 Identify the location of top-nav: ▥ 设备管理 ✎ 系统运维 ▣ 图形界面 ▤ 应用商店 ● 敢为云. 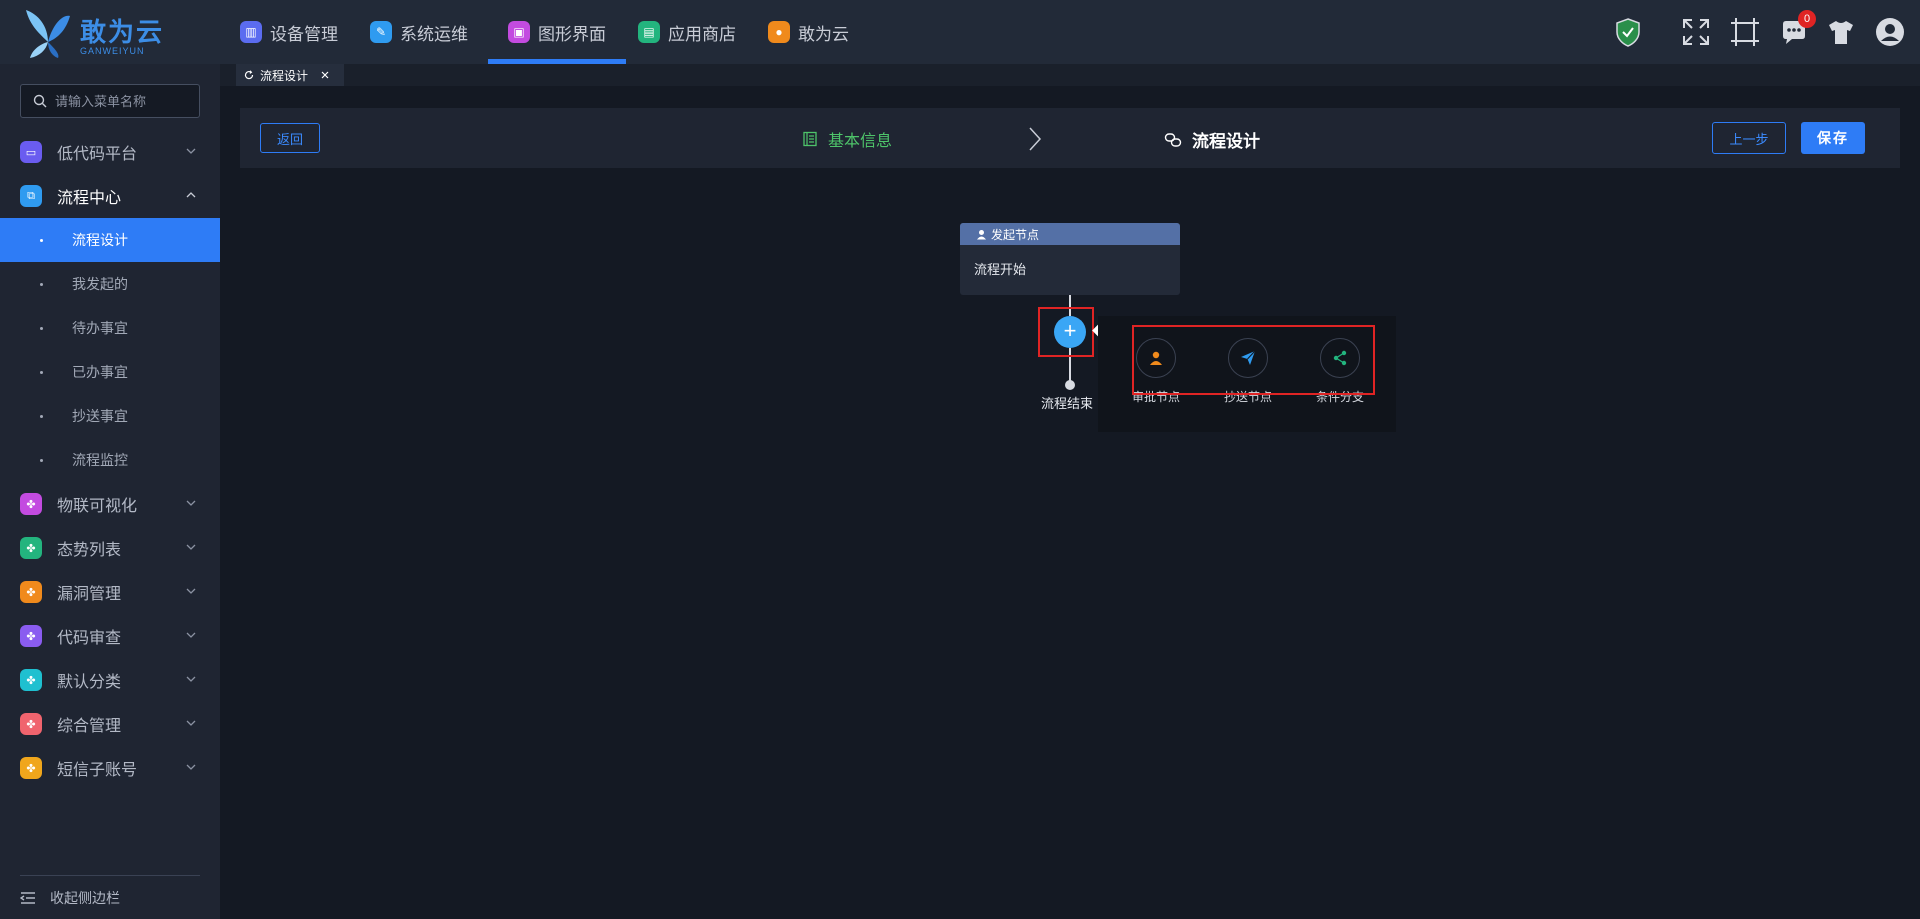
(548, 32).